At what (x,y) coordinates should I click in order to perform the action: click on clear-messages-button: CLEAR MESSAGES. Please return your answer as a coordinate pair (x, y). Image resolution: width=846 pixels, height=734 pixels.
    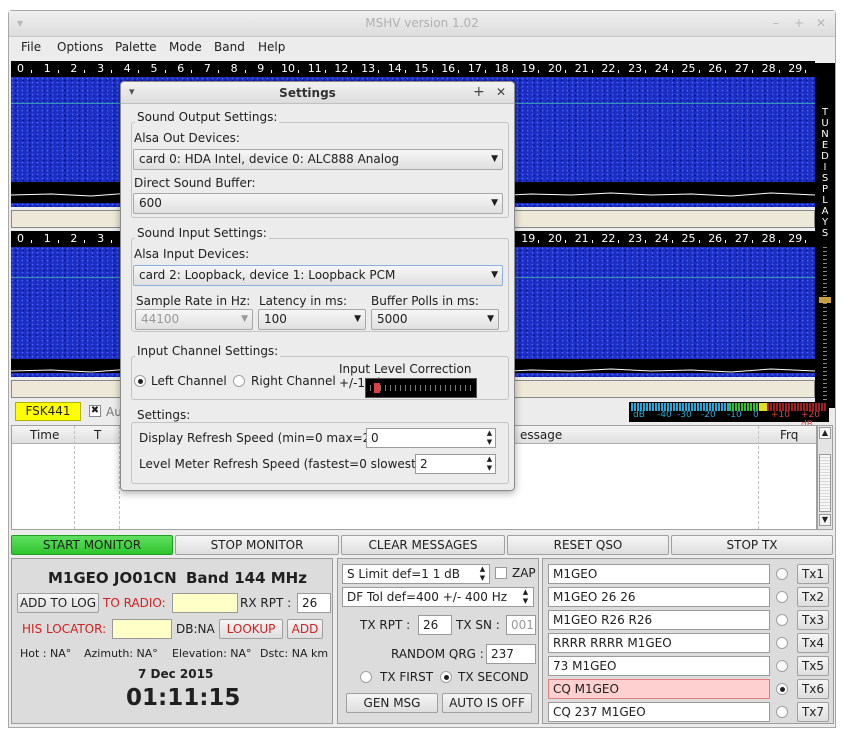
    Looking at the image, I should click on (423, 545).